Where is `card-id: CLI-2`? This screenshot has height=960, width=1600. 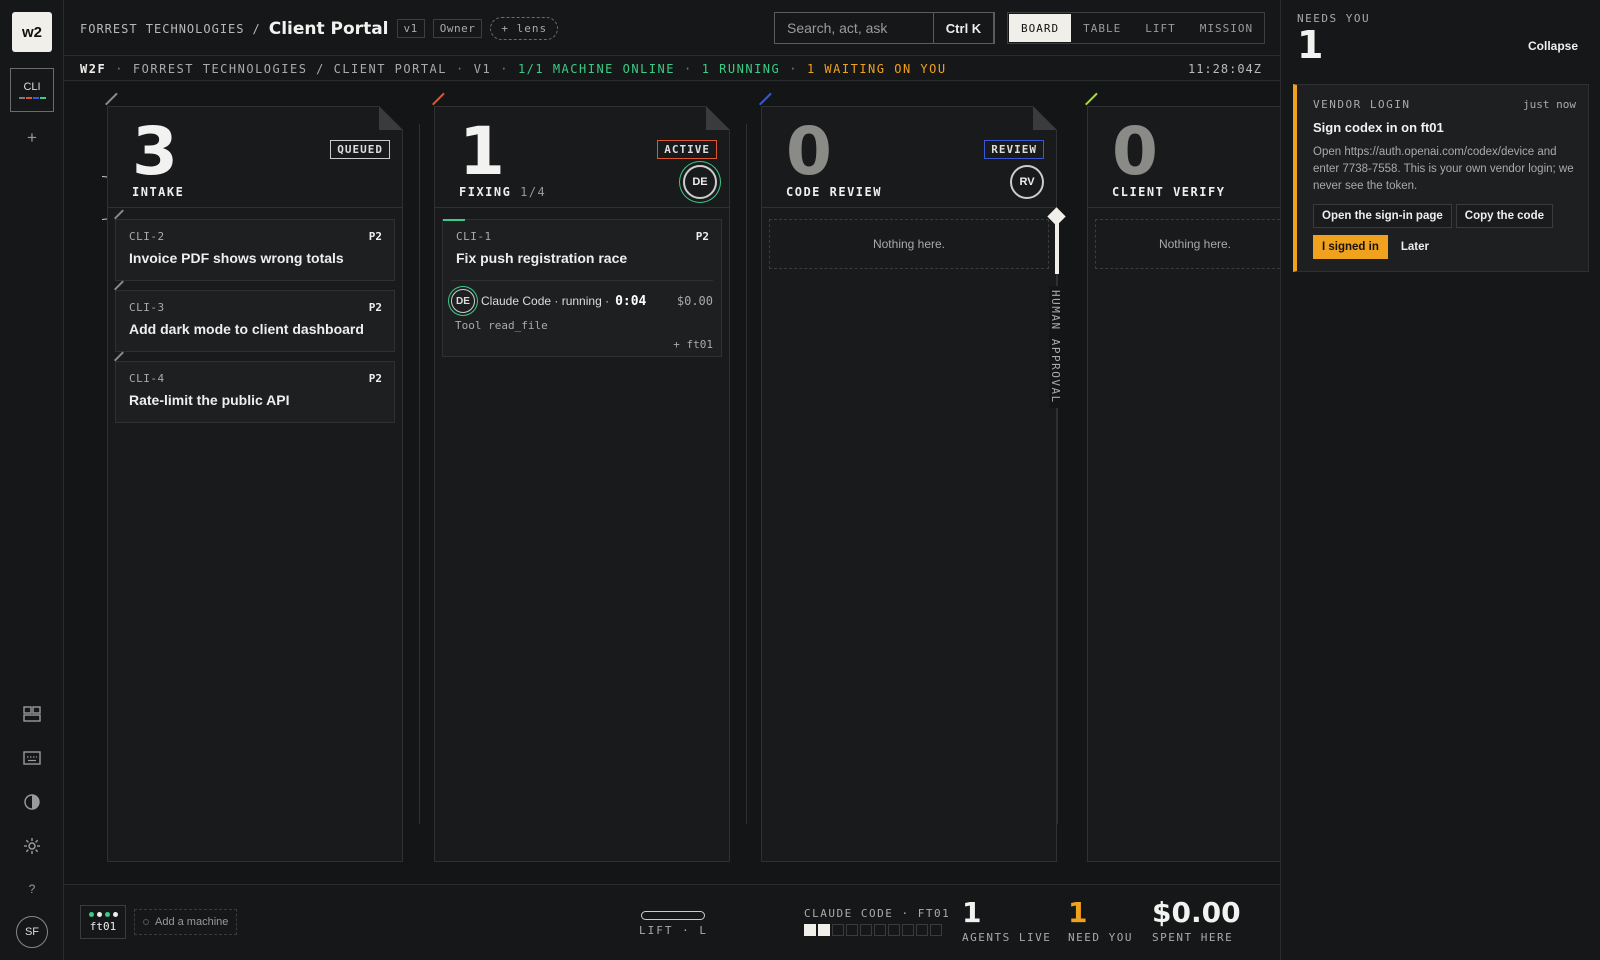 card-id: CLI-2 is located at coordinates (147, 236).